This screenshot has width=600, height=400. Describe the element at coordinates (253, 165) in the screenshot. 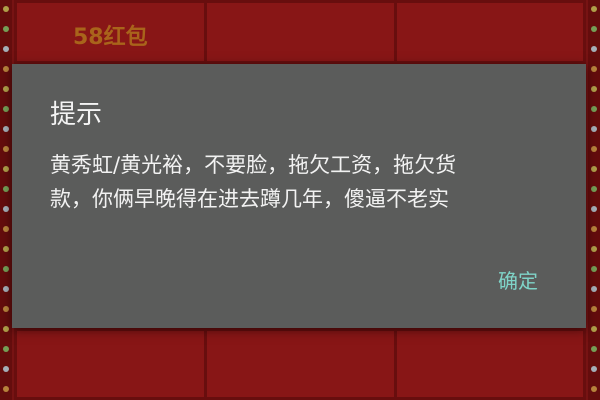

I see `message-line: 黄秀虹/黄光裕，不要脸，拖欠工资，拖欠货` at that location.